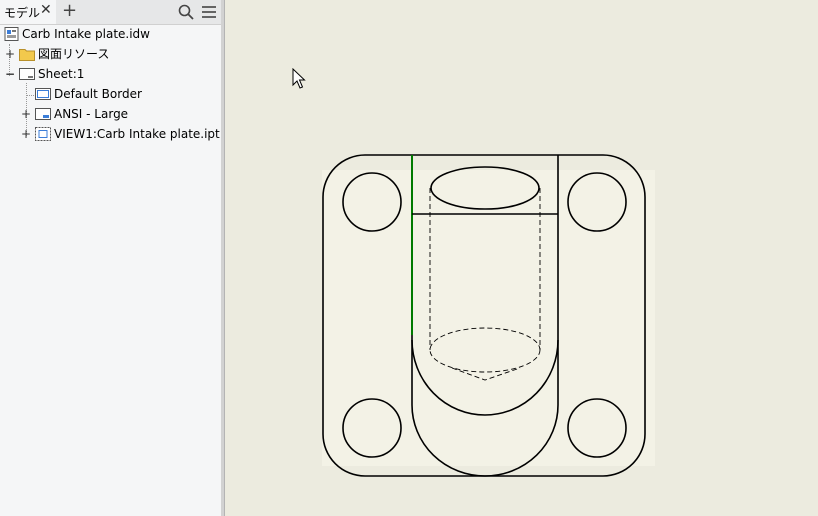  Describe the element at coordinates (11, 34) in the screenshot. I see `drawing-document-icon` at that location.